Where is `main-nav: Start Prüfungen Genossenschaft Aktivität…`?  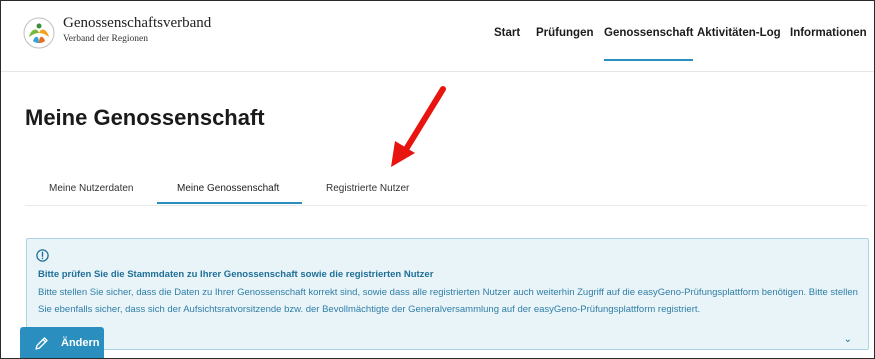 main-nav: Start Prüfungen Genossenschaft Aktivität… is located at coordinates (684, 49).